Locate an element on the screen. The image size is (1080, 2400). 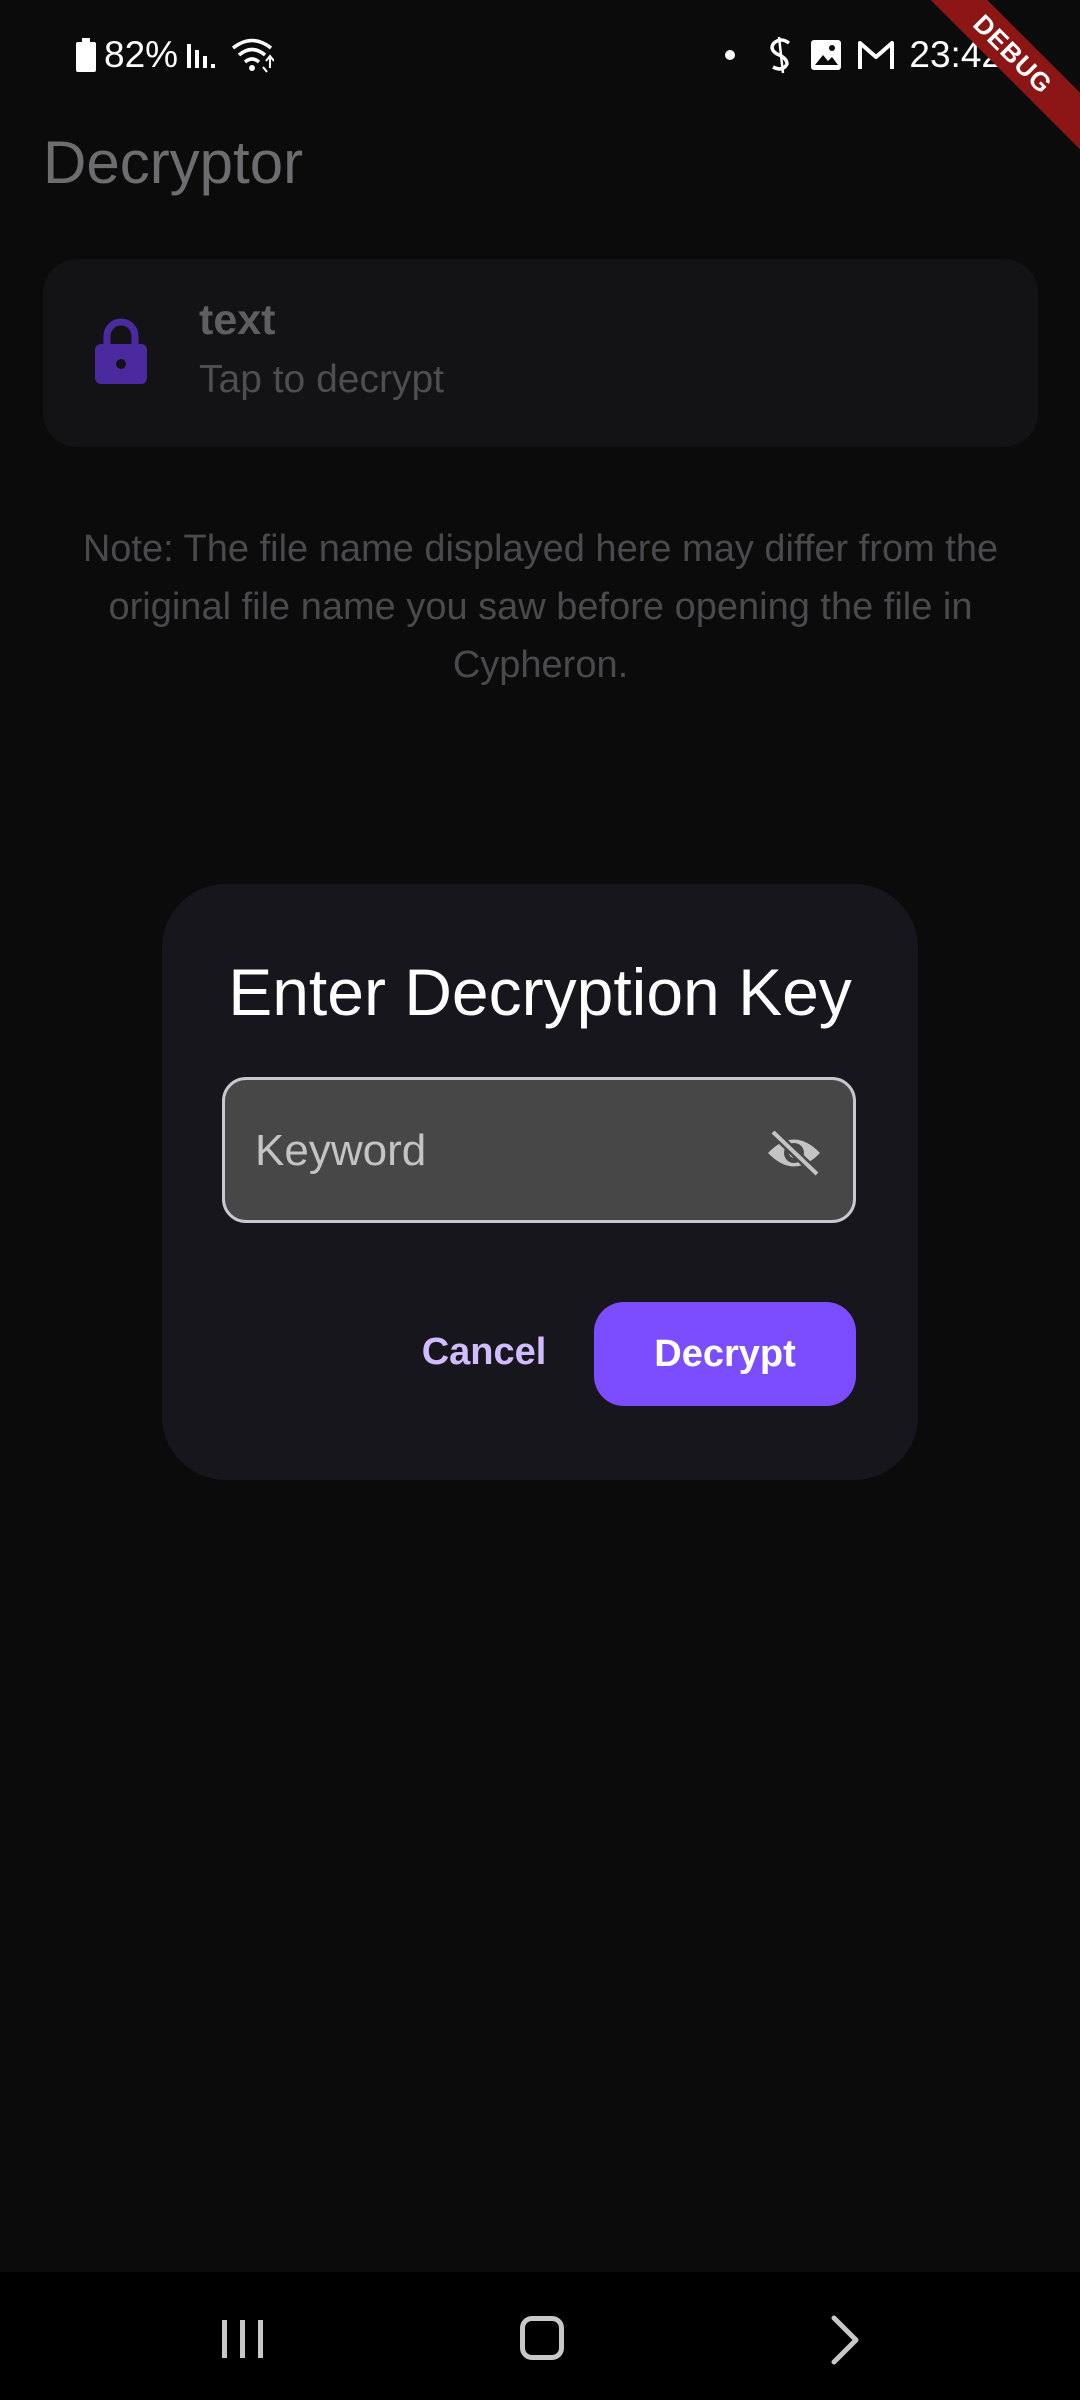
signal-icon is located at coordinates (201, 56).